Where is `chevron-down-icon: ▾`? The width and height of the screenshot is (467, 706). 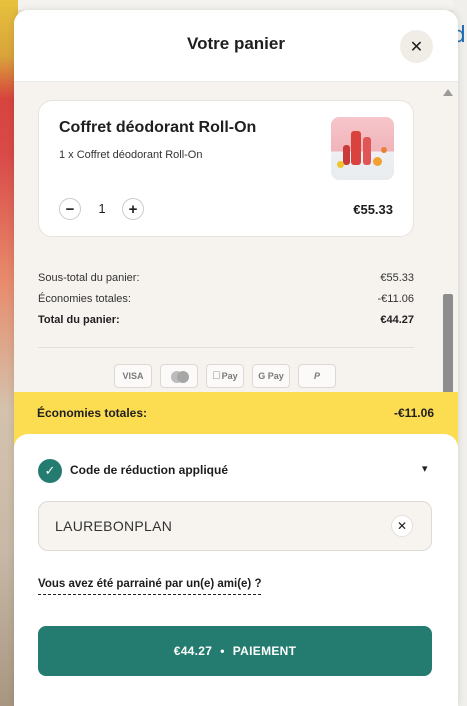 chevron-down-icon: ▾ is located at coordinates (425, 468).